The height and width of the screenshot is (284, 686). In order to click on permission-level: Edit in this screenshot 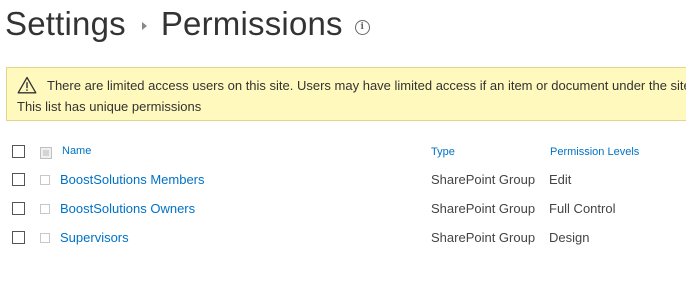, I will do `click(560, 179)`.